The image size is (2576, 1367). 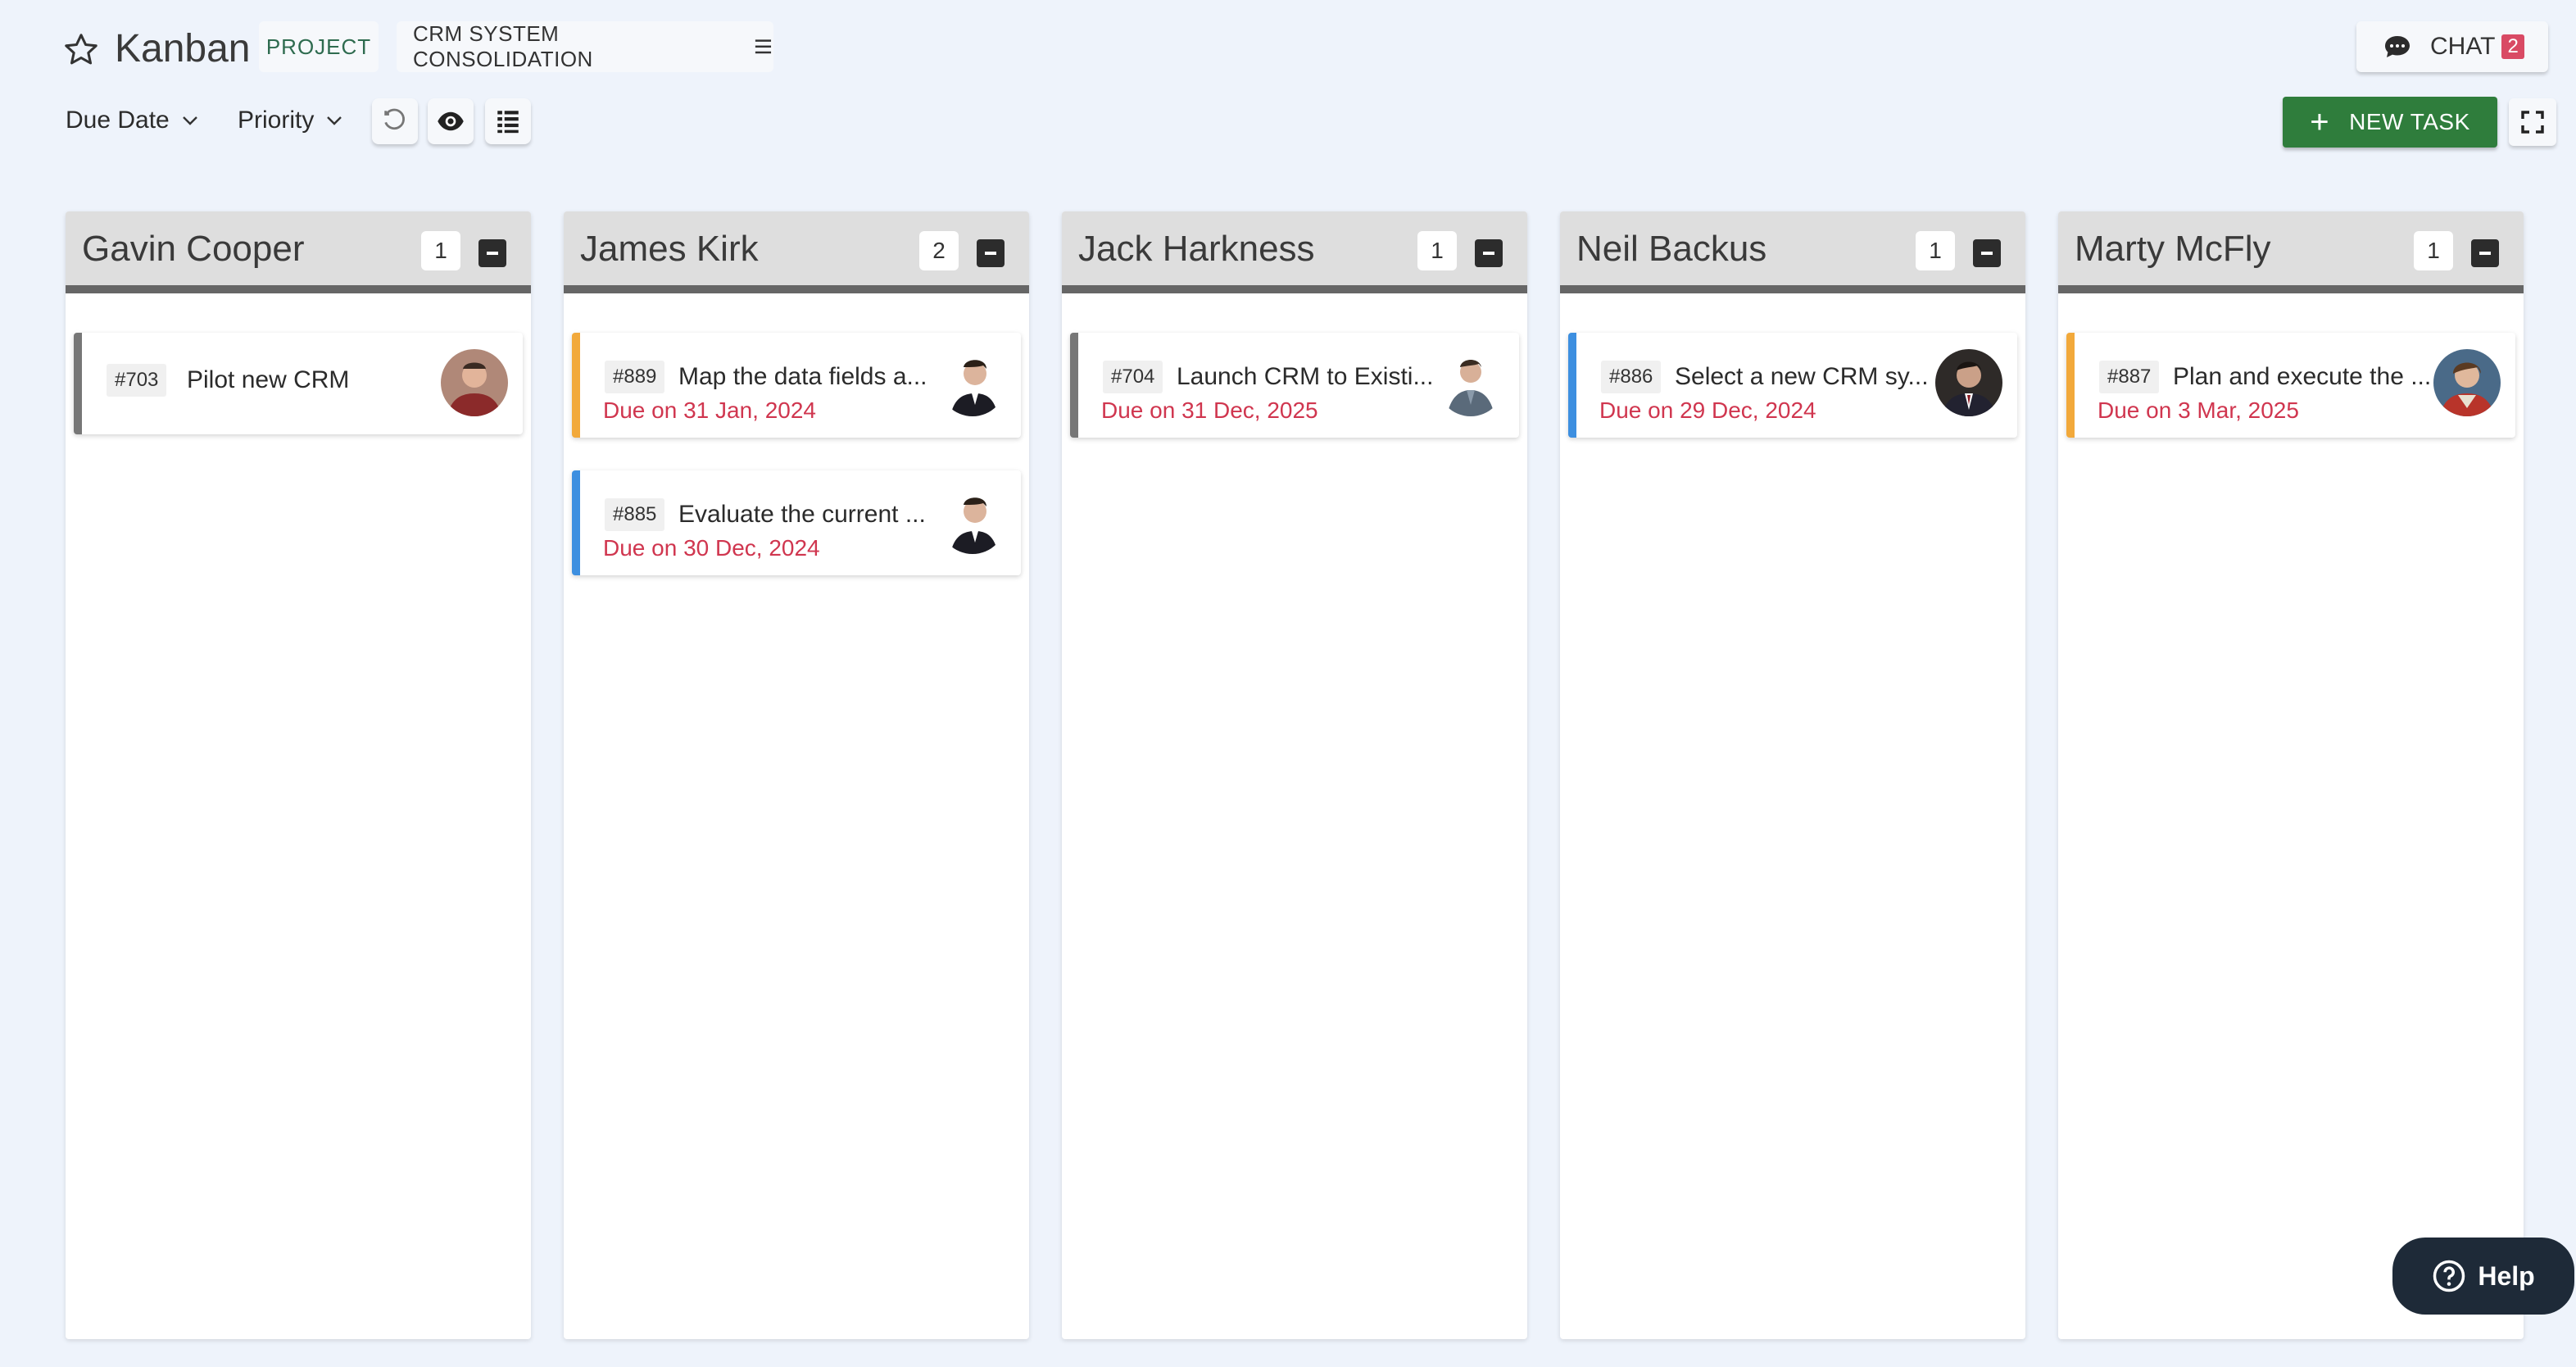 What do you see at coordinates (635, 514) in the screenshot?
I see `task-id: #885` at bounding box center [635, 514].